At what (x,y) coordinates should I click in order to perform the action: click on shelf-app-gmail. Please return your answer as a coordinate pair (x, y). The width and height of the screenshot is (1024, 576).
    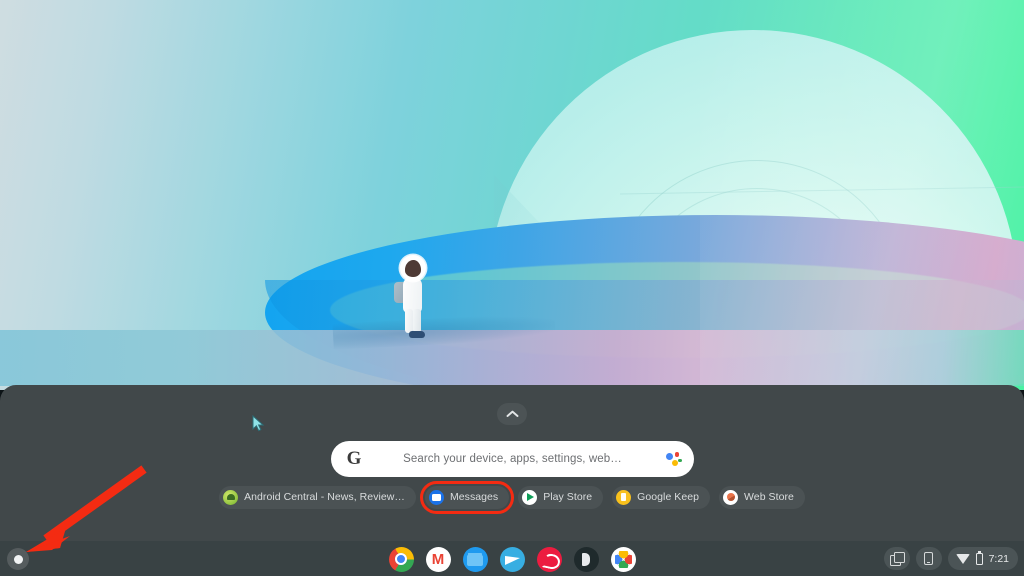
    Looking at the image, I should click on (438, 559).